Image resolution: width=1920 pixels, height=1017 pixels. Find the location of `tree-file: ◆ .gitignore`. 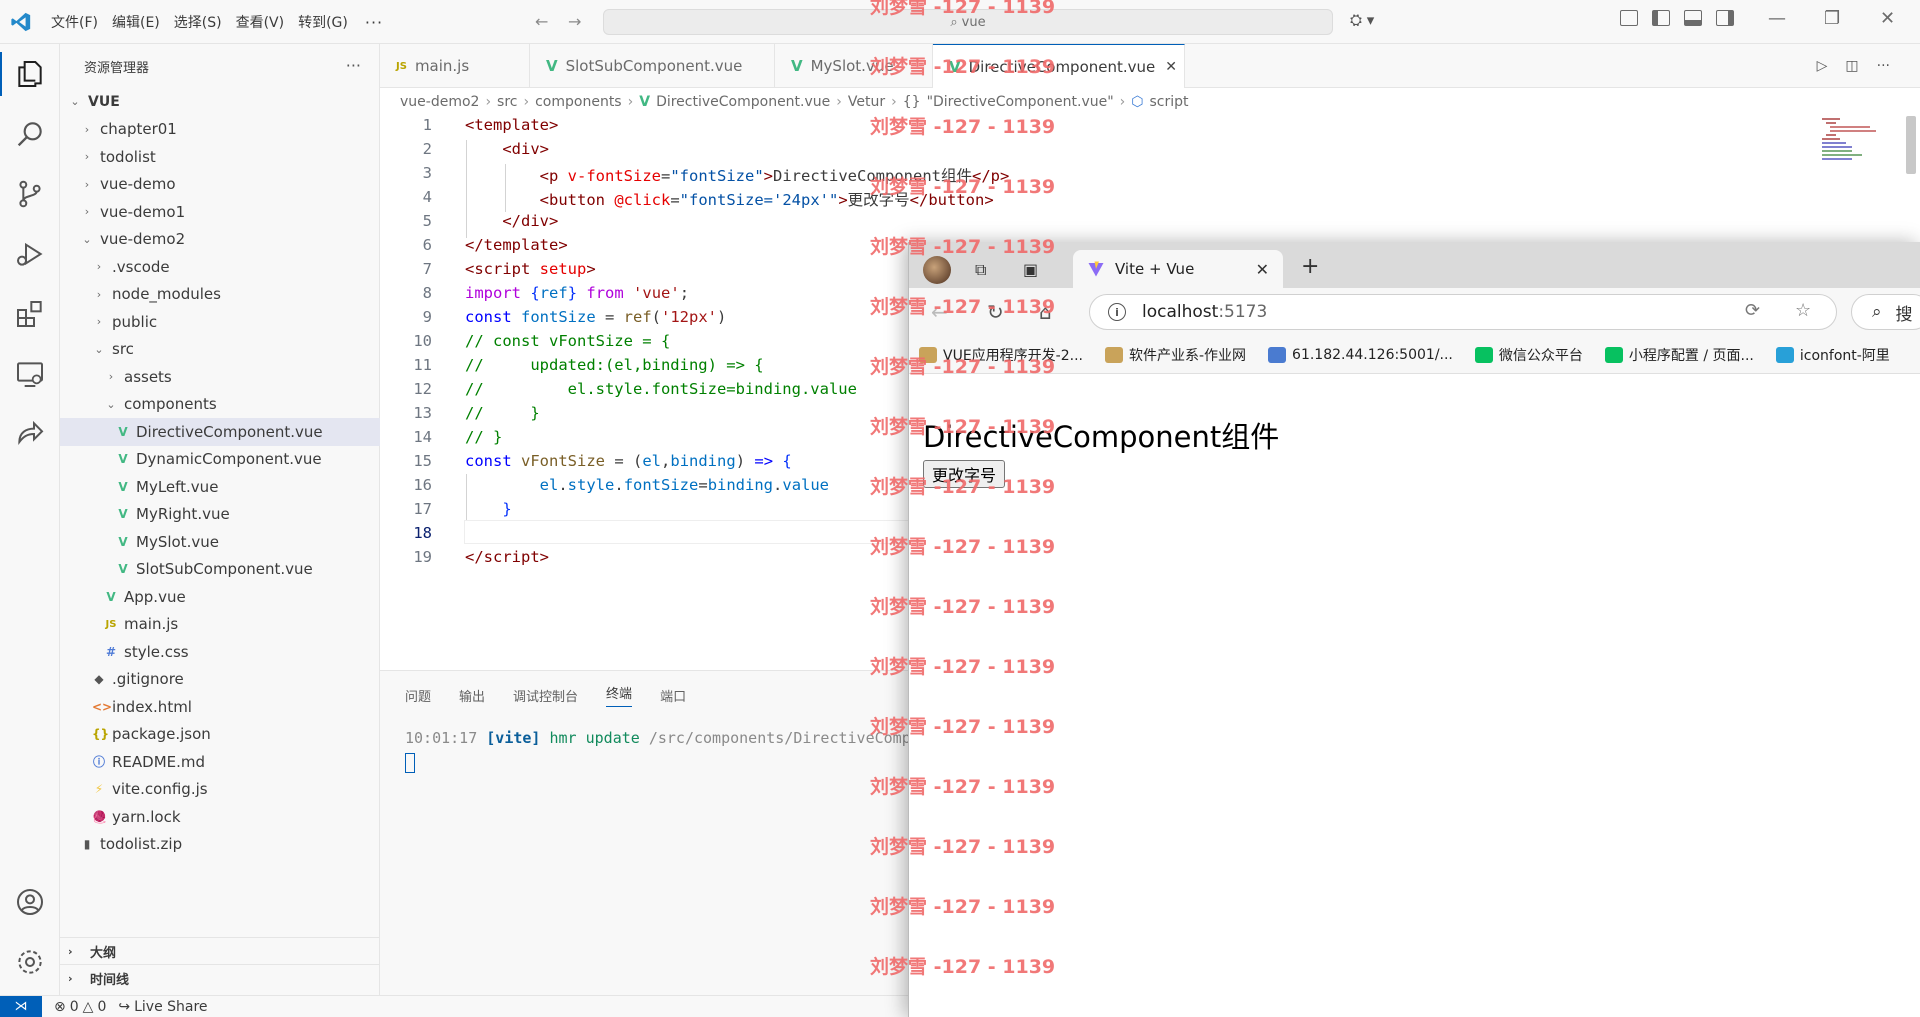

tree-file: ◆ .gitignore is located at coordinates (220, 680).